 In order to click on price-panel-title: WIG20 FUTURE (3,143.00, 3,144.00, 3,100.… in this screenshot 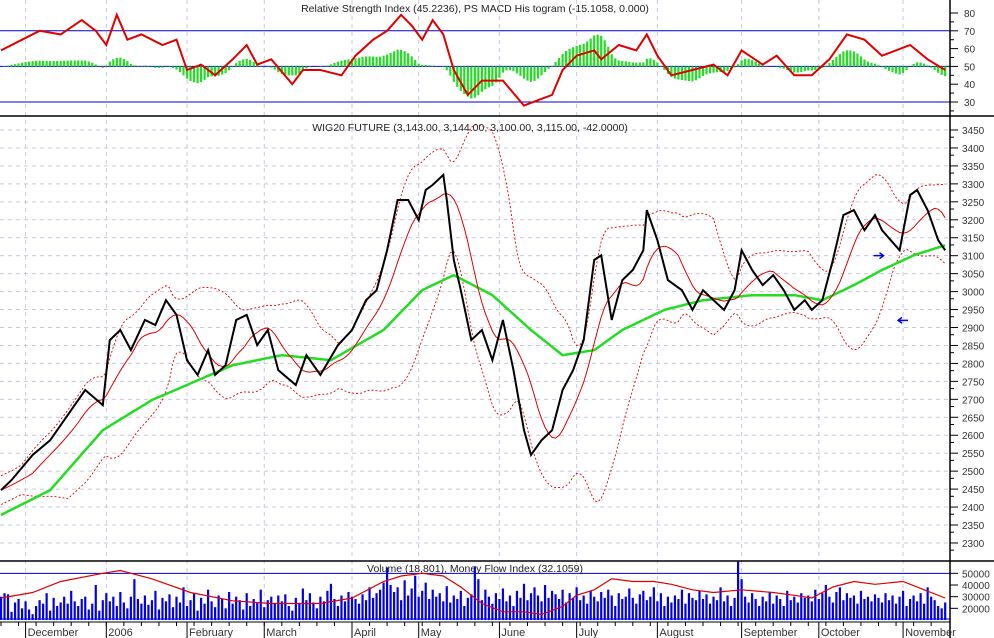, I will do `click(470, 128)`.